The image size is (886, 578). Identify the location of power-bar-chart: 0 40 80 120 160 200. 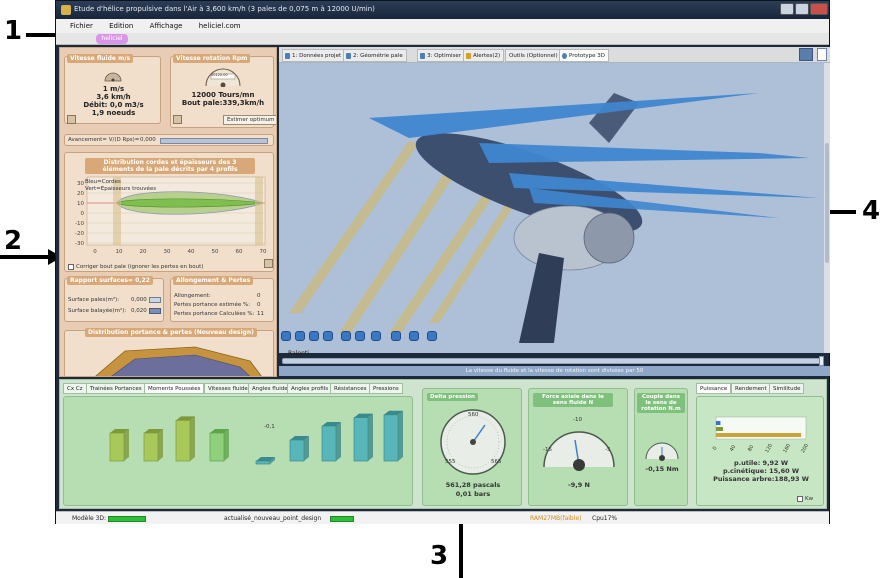
(761, 435).